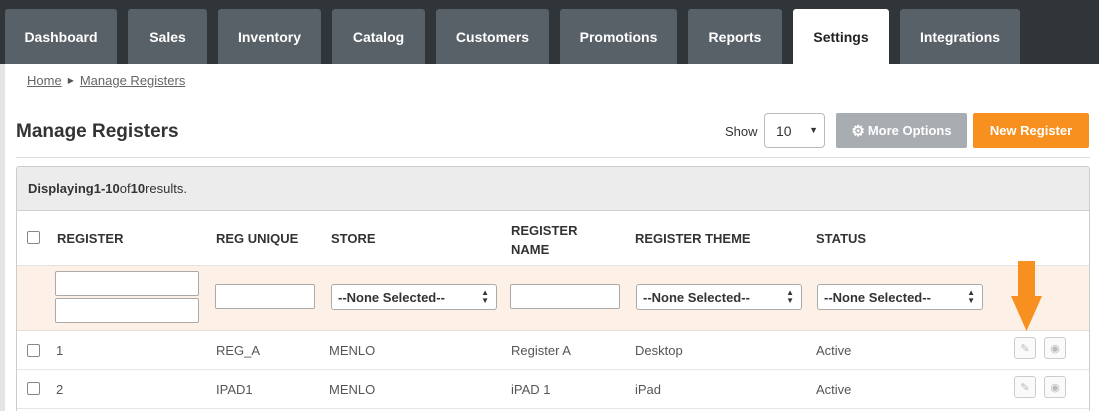 The height and width of the screenshot is (411, 1099). I want to click on column-store: STORE, so click(353, 238).